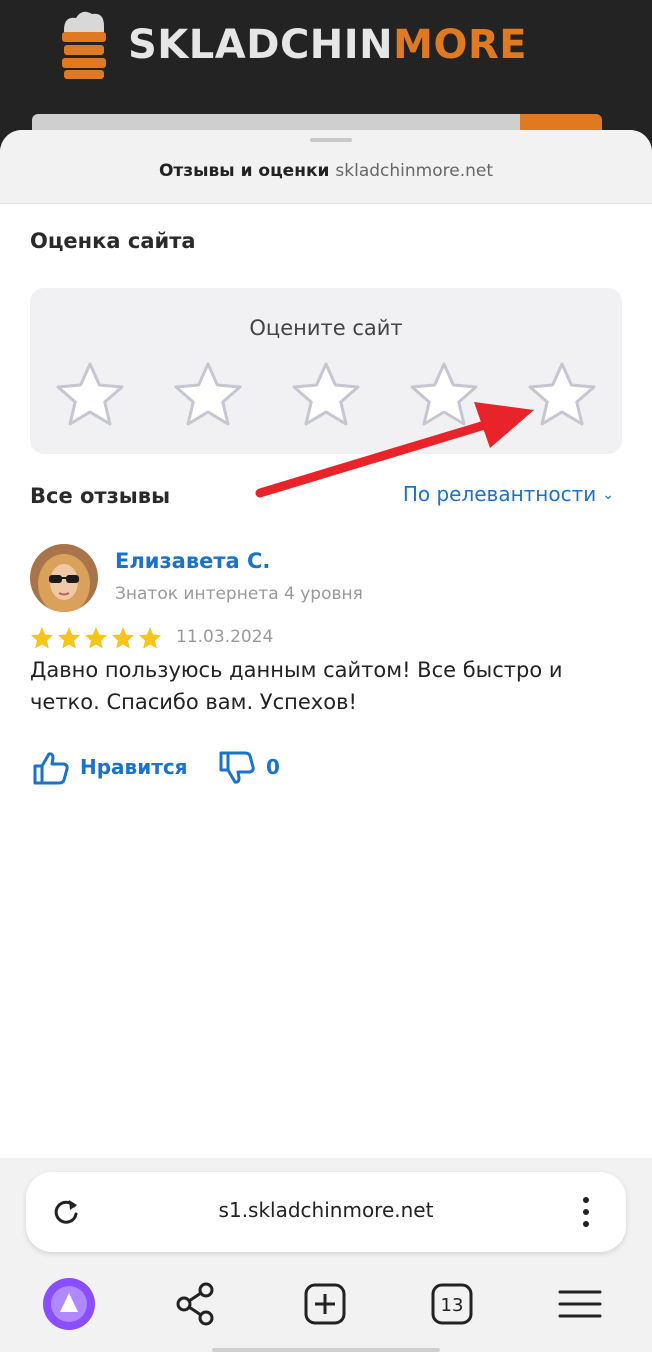 This screenshot has height=1352, width=652. I want to click on site-brand-light: SKLADCHIN, so click(261, 45).